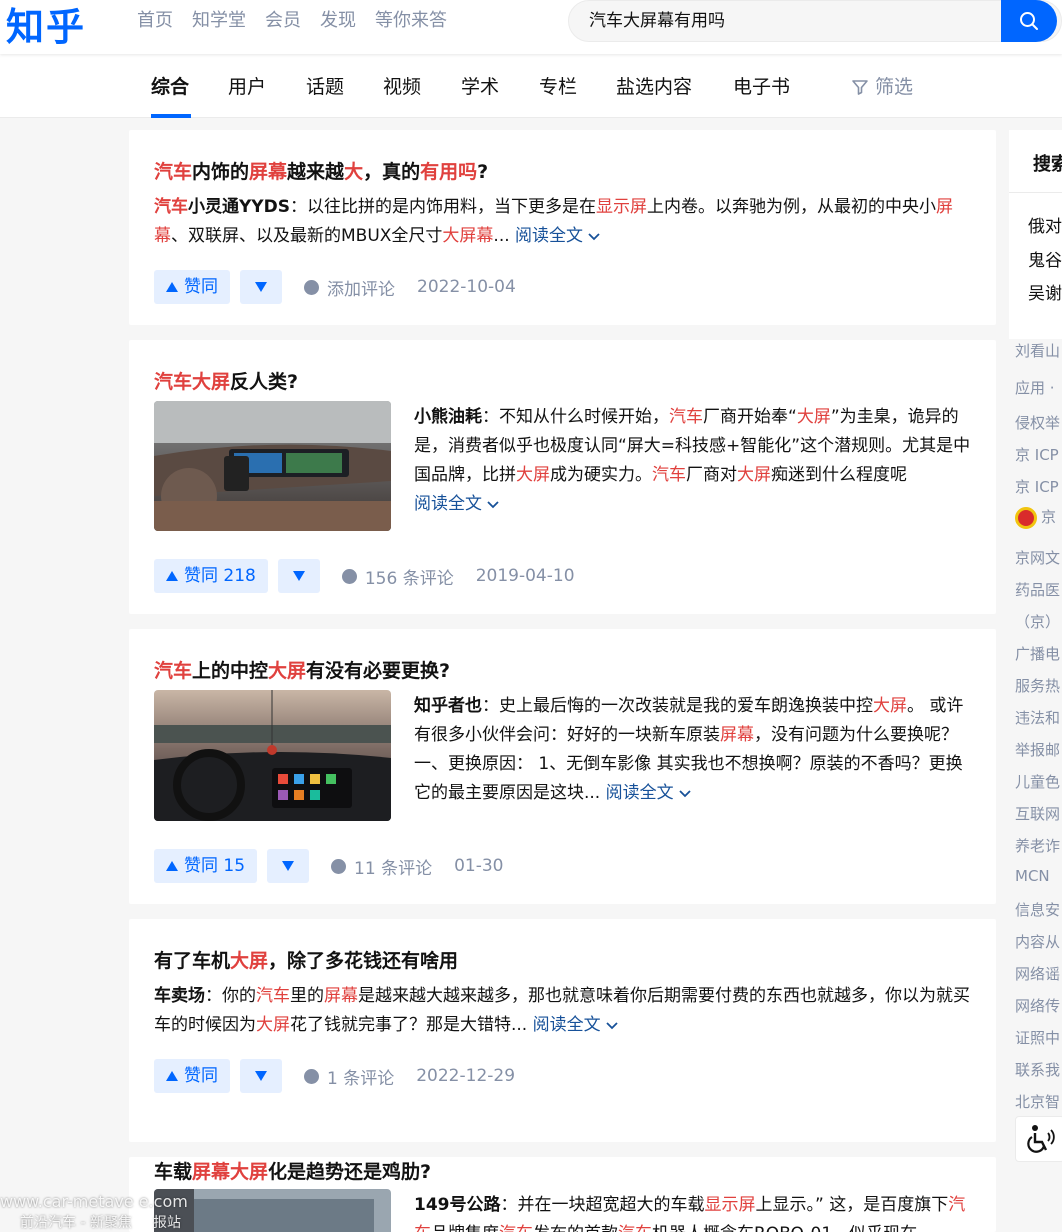 The width and height of the screenshot is (1062, 1232). I want to click on footer-link: 举报邮, so click(1037, 749).